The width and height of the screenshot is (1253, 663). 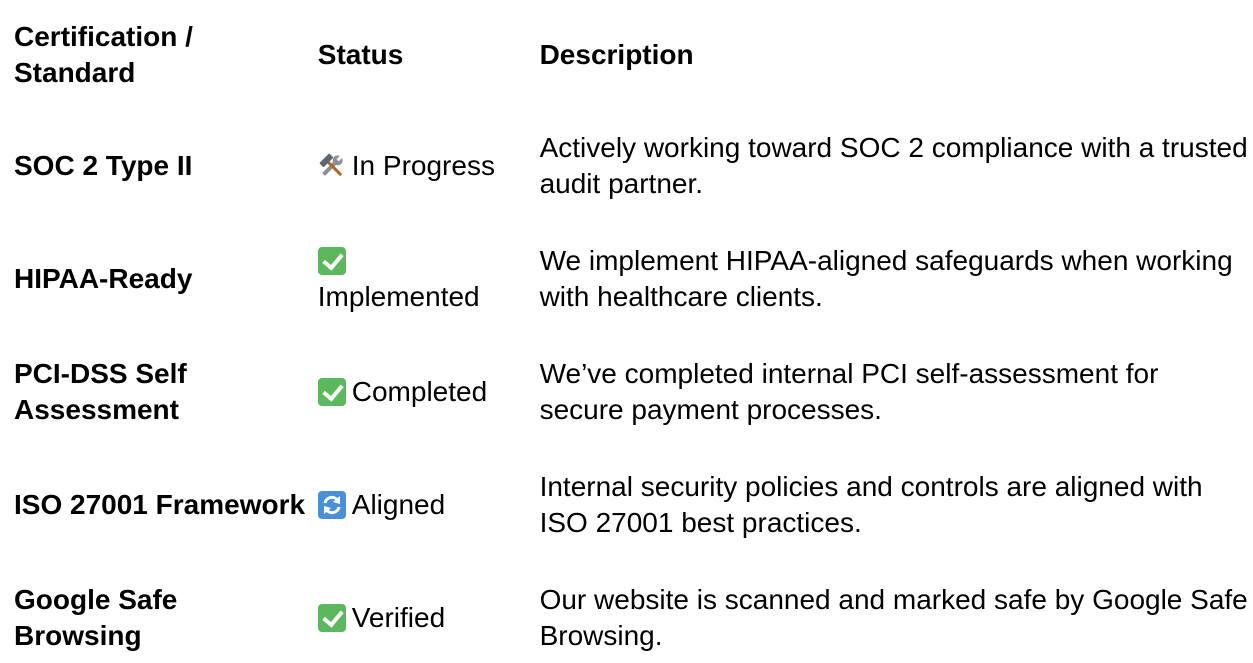 What do you see at coordinates (428, 279) in the screenshot?
I see `status-cell: Implemented` at bounding box center [428, 279].